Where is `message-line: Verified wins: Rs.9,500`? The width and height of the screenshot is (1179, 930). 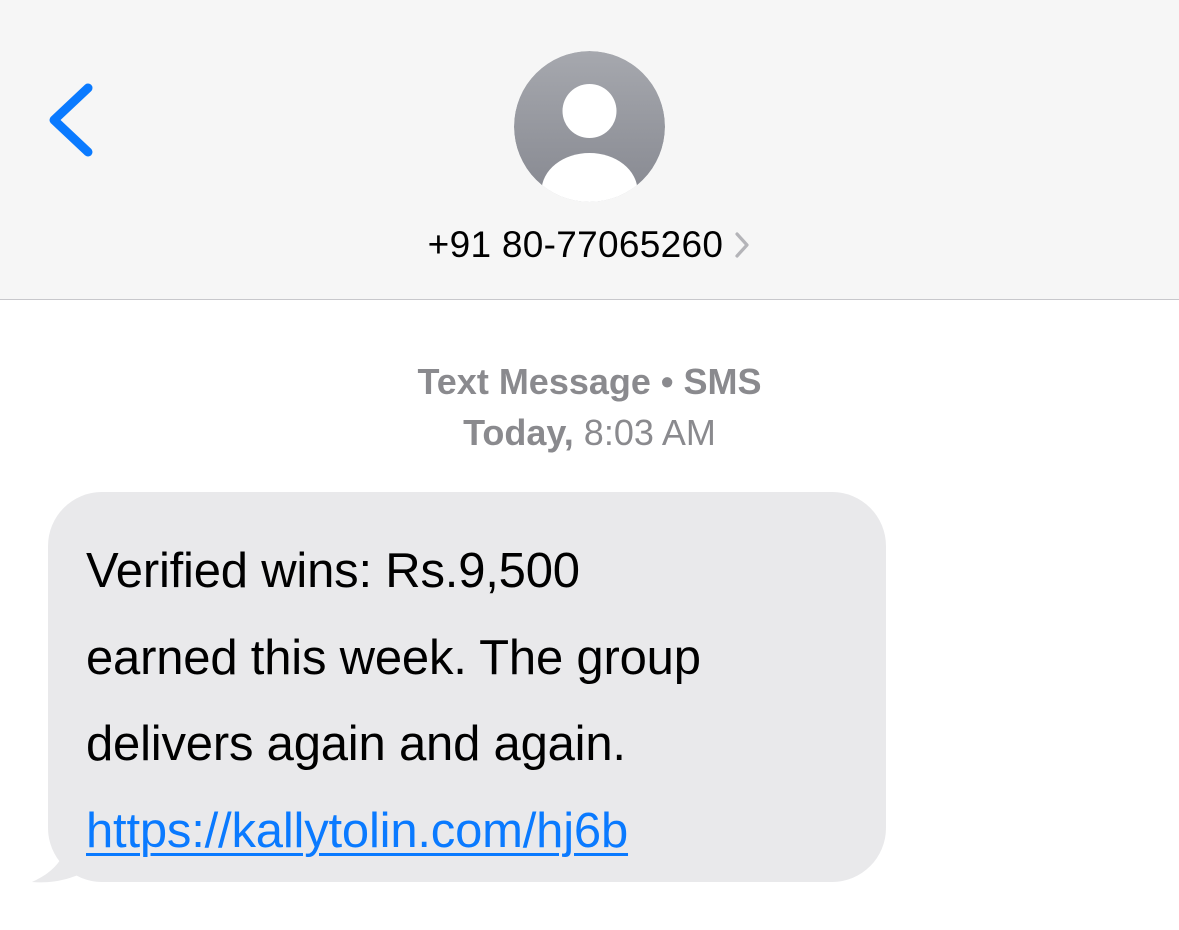 message-line: Verified wins: Rs.9,500 is located at coordinates (333, 571).